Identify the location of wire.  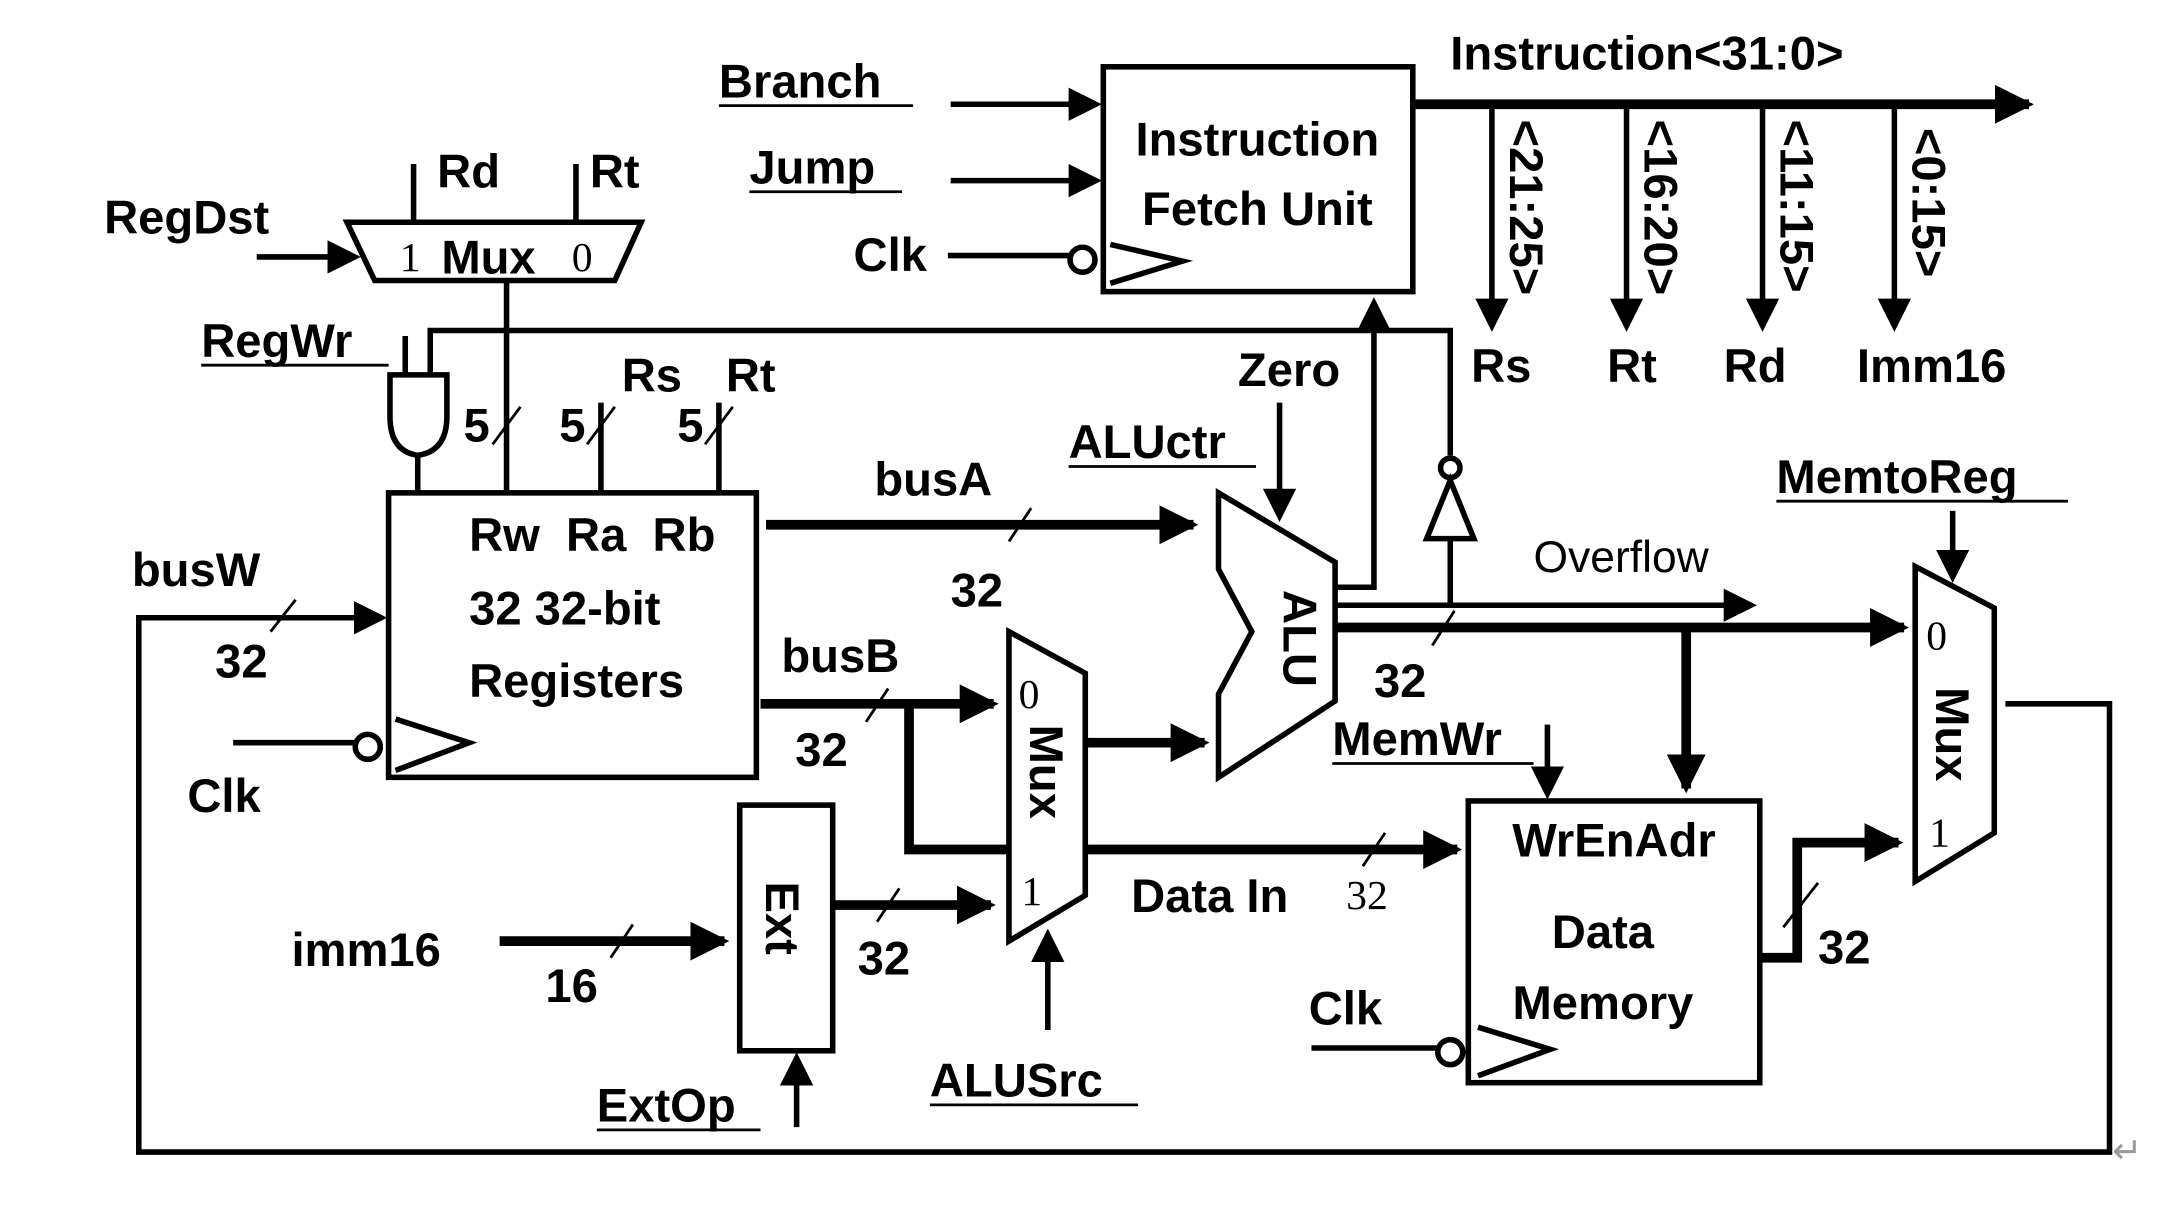
(1258, 179).